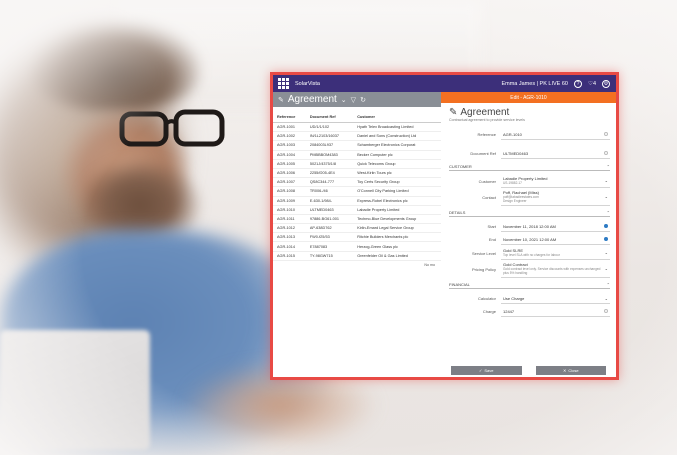 This screenshot has height=455, width=677. What do you see at coordinates (397, 246) in the screenshot?
I see `customer-cell: Herzog-Green Glass plc` at bounding box center [397, 246].